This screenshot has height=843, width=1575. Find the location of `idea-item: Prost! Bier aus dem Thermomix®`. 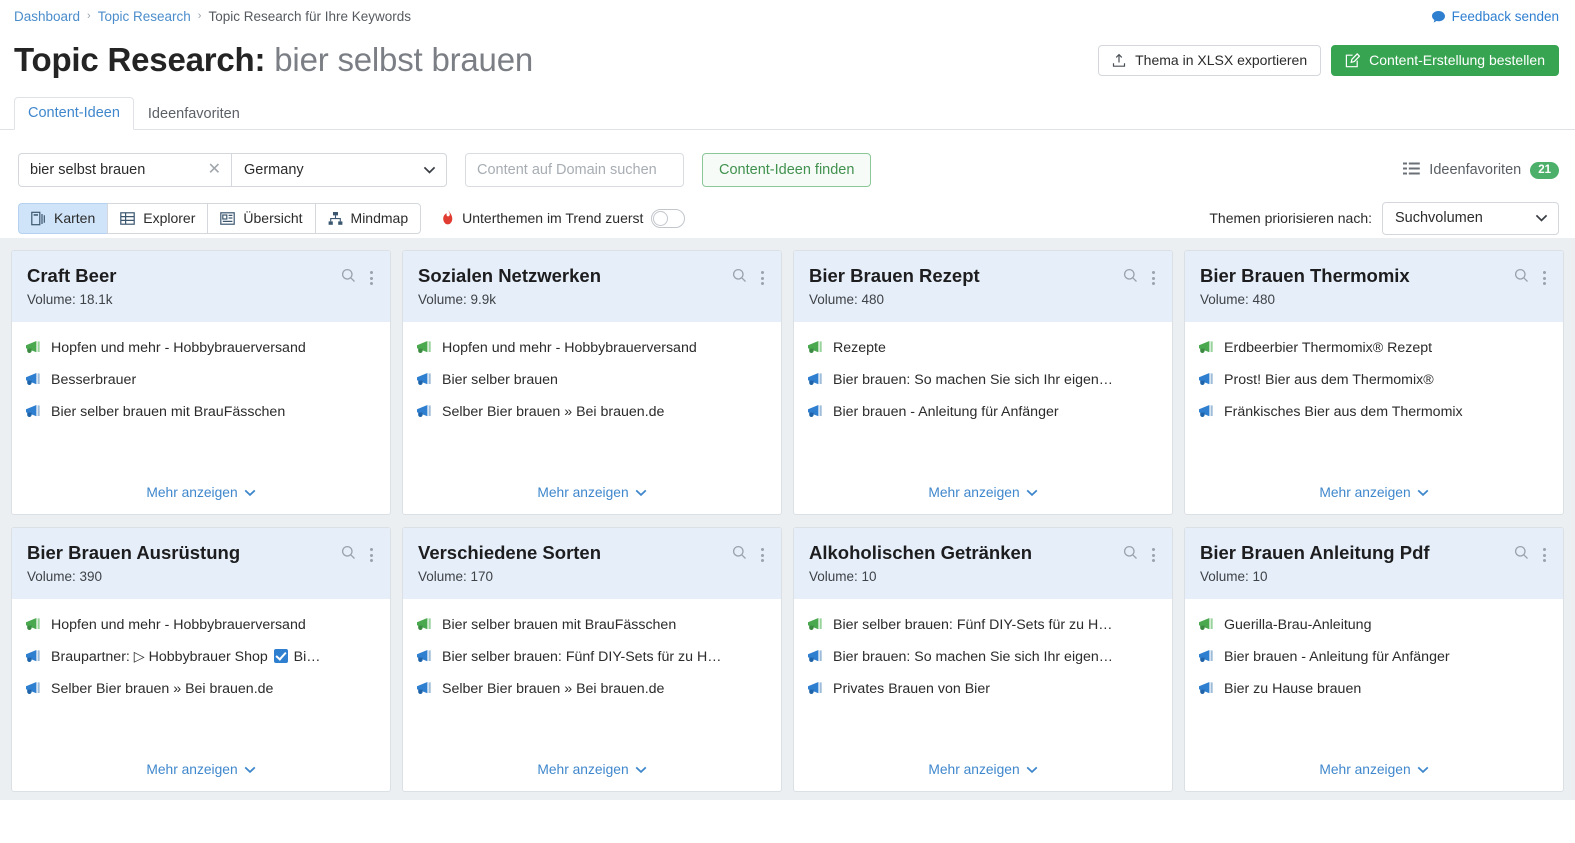

idea-item: Prost! Bier aus dem Thermomix® is located at coordinates (1374, 380).